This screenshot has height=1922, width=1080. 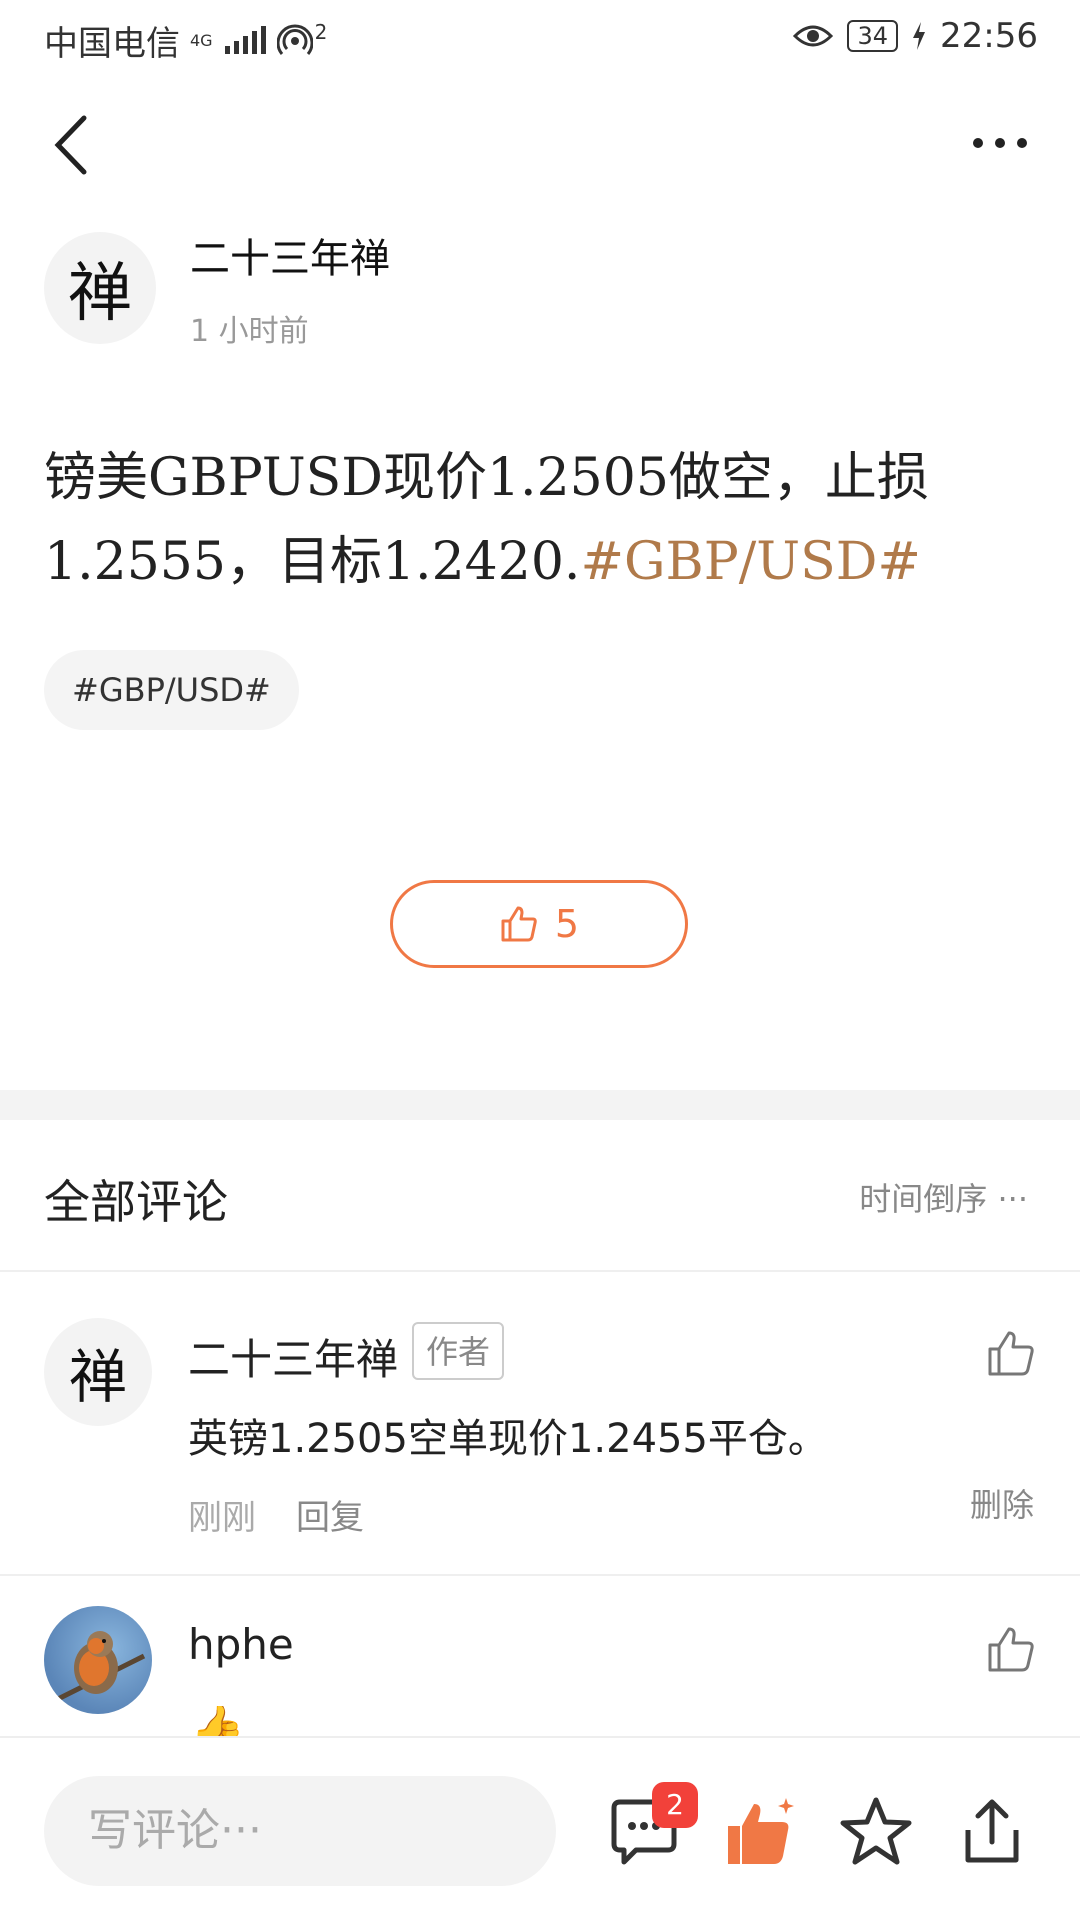 What do you see at coordinates (992, 1832) in the screenshot?
I see `share-icon` at bounding box center [992, 1832].